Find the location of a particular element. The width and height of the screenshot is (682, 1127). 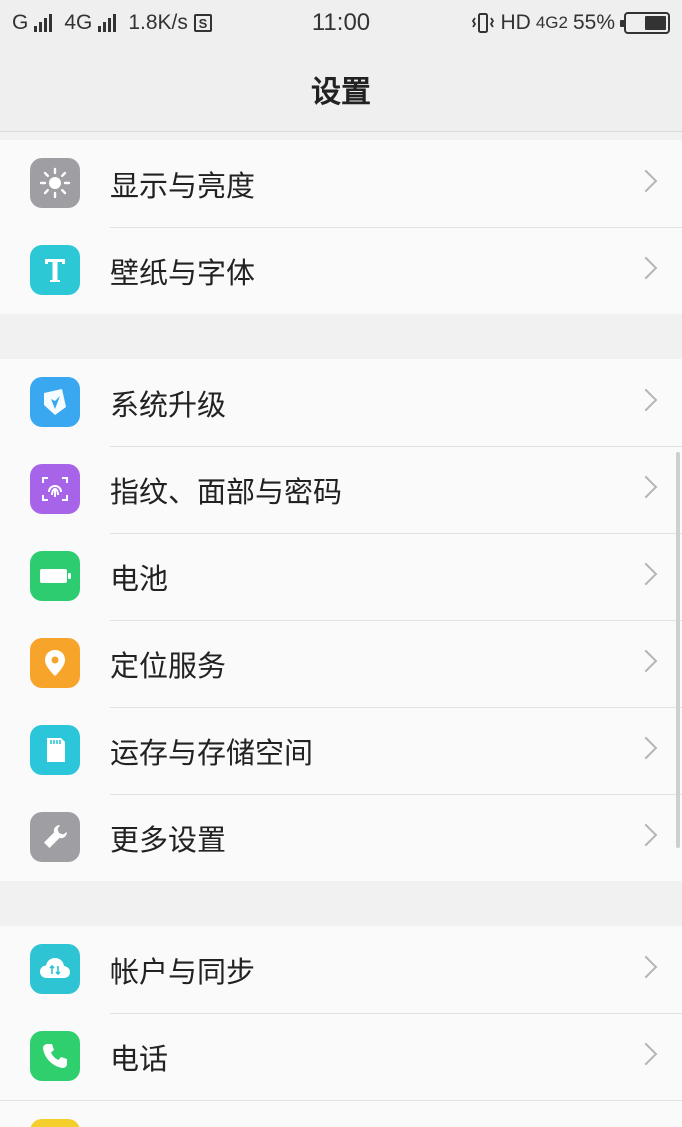

s-badge-icon: S is located at coordinates (202, 23).